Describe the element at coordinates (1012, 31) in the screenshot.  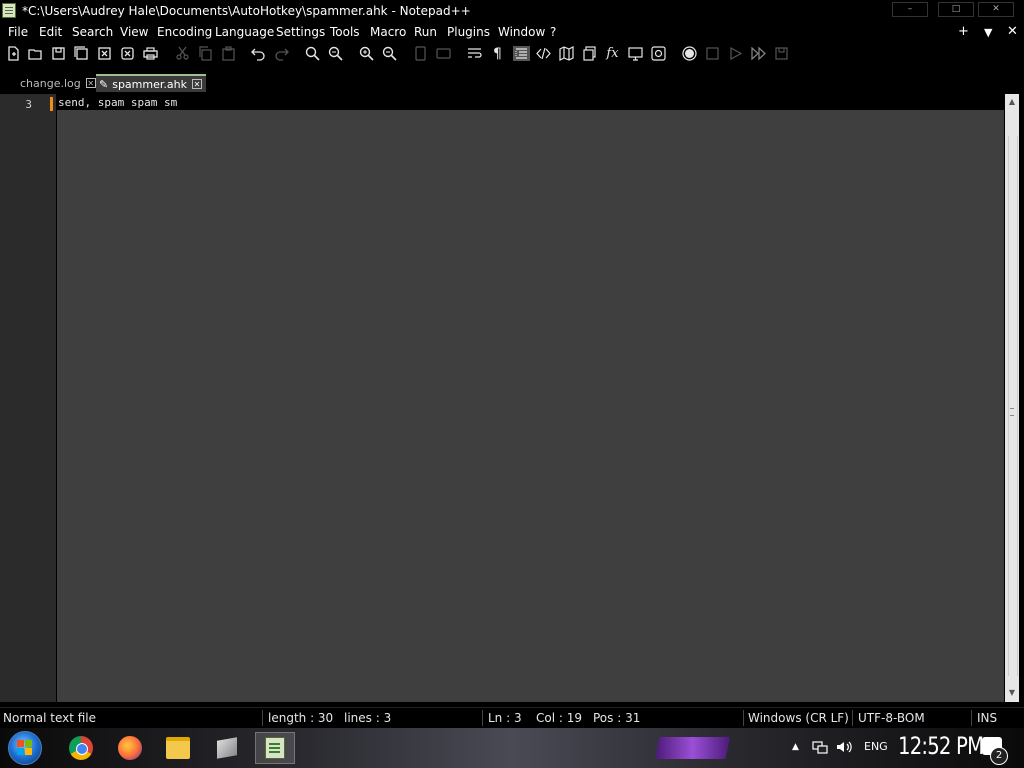
I see `close-document-button: ✕` at that location.